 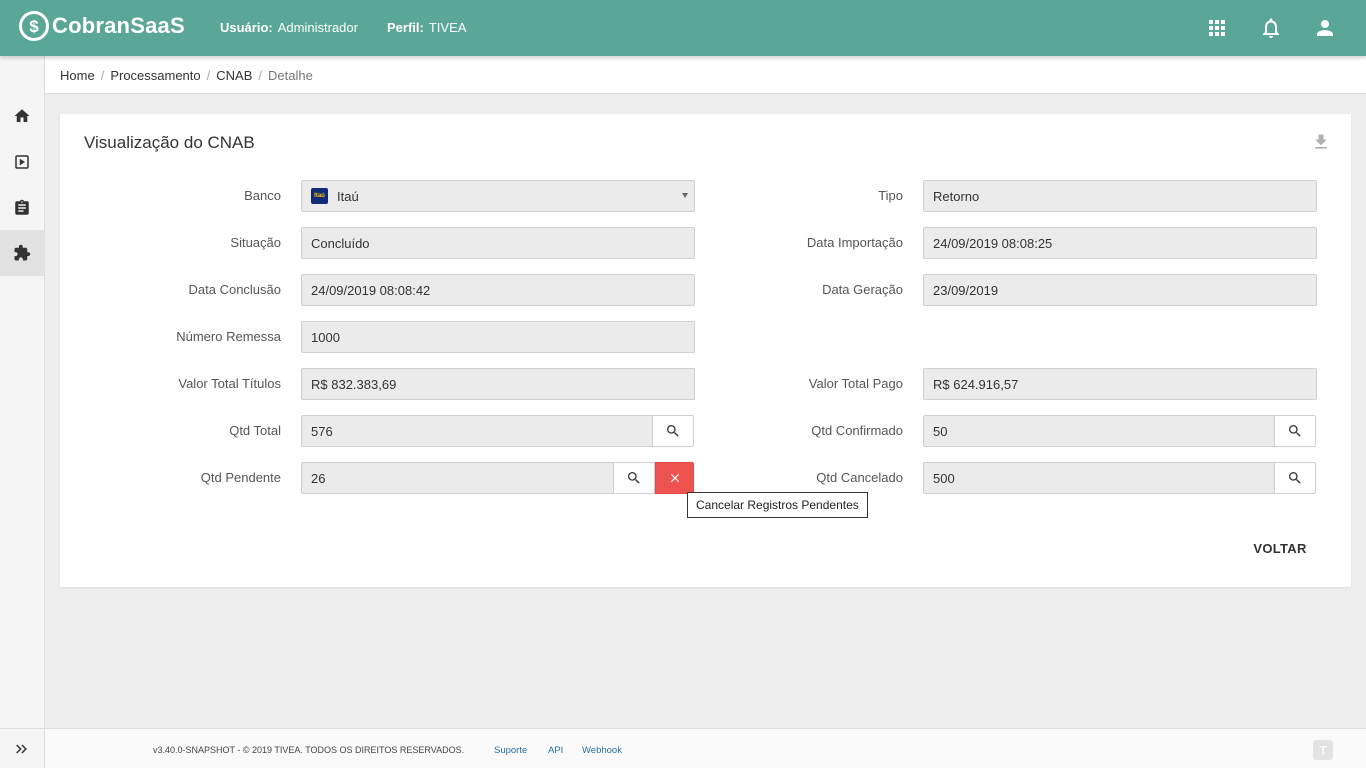 I want to click on valor-total-titulos-label: Valor Total Títulos, so click(x=229, y=383).